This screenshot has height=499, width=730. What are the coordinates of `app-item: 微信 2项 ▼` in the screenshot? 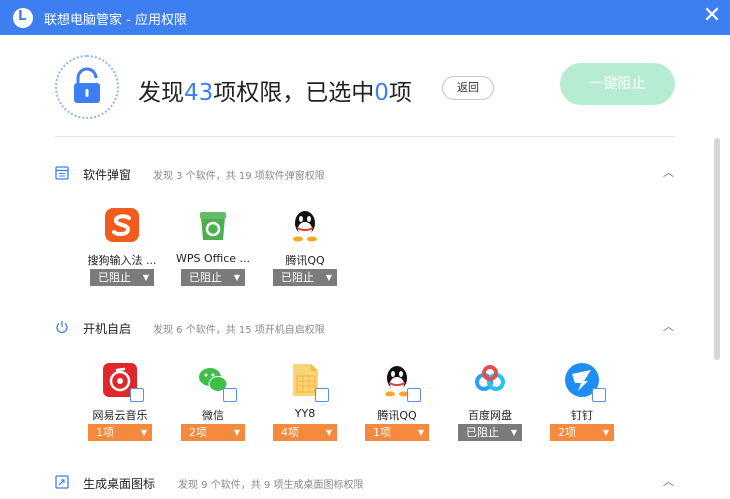 It's located at (213, 404).